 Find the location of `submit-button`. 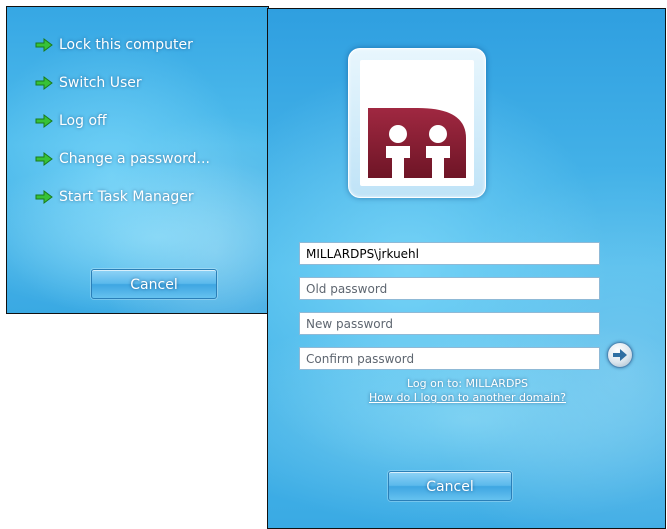

submit-button is located at coordinates (620, 355).